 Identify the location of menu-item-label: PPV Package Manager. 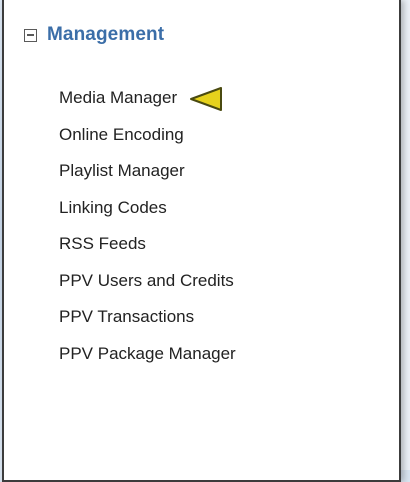
(147, 354).